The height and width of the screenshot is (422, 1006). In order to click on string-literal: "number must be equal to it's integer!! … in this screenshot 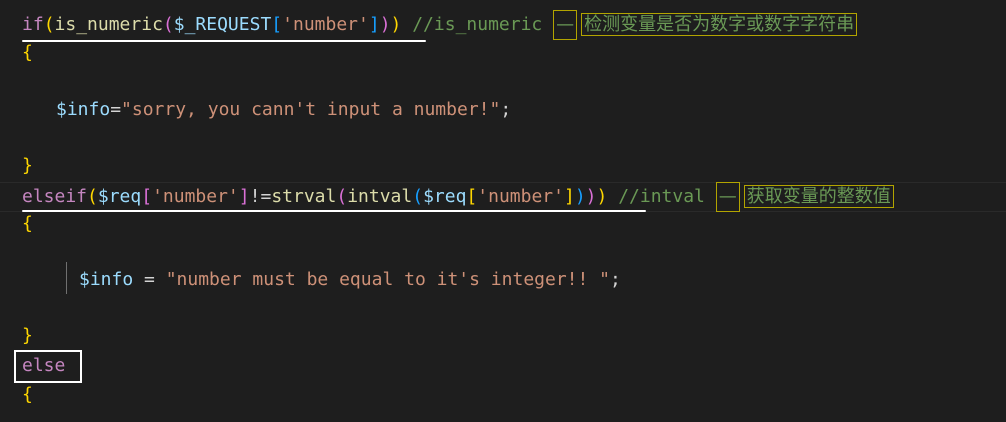, I will do `click(388, 279)`.